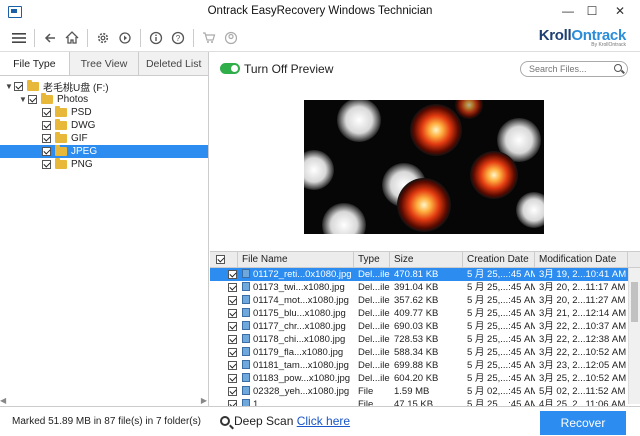 The width and height of the screenshot is (640, 436). I want to click on cell-modification-date: 3月 19, 2...10:41 AM, so click(583, 274).